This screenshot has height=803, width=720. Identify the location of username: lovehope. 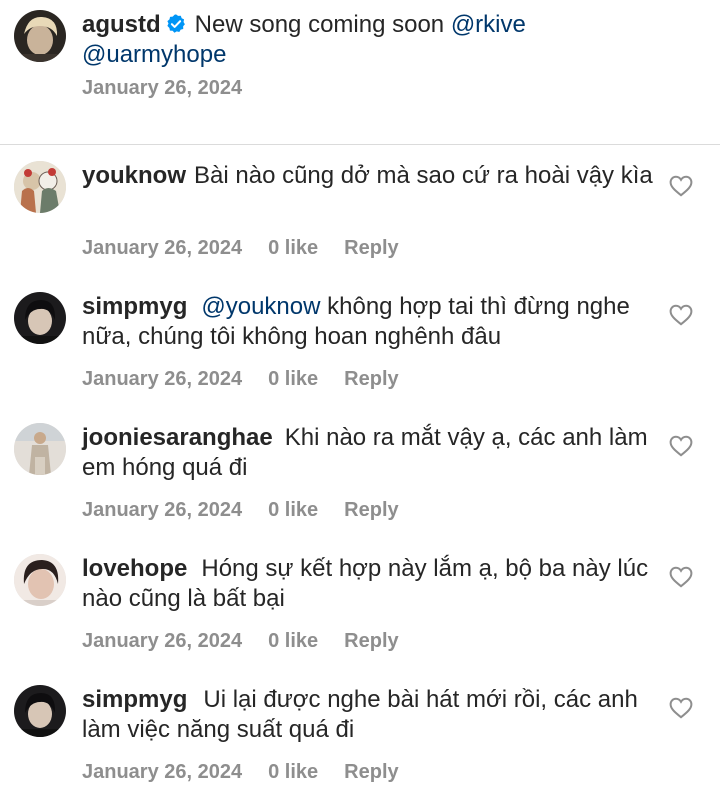
(134, 568).